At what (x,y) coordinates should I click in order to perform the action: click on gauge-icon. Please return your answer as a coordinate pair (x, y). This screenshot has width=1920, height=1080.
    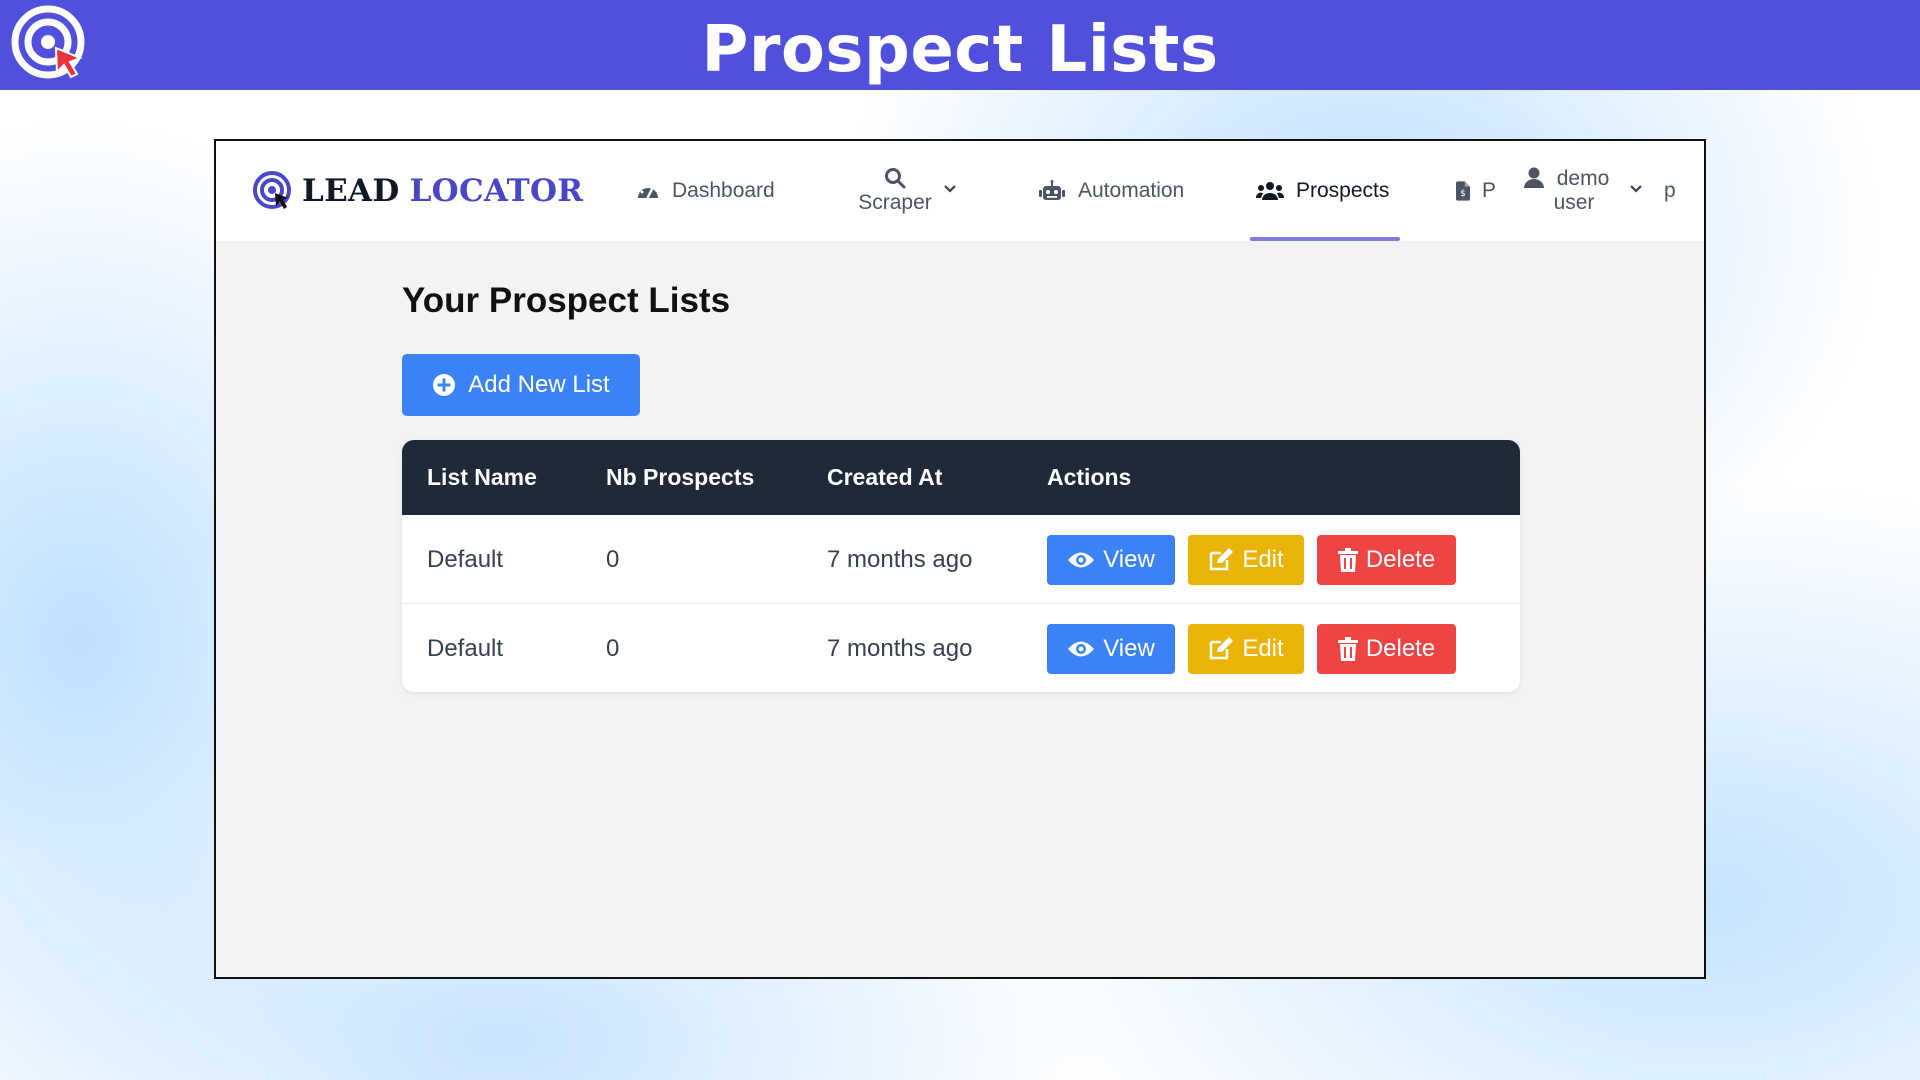
    Looking at the image, I should click on (648, 191).